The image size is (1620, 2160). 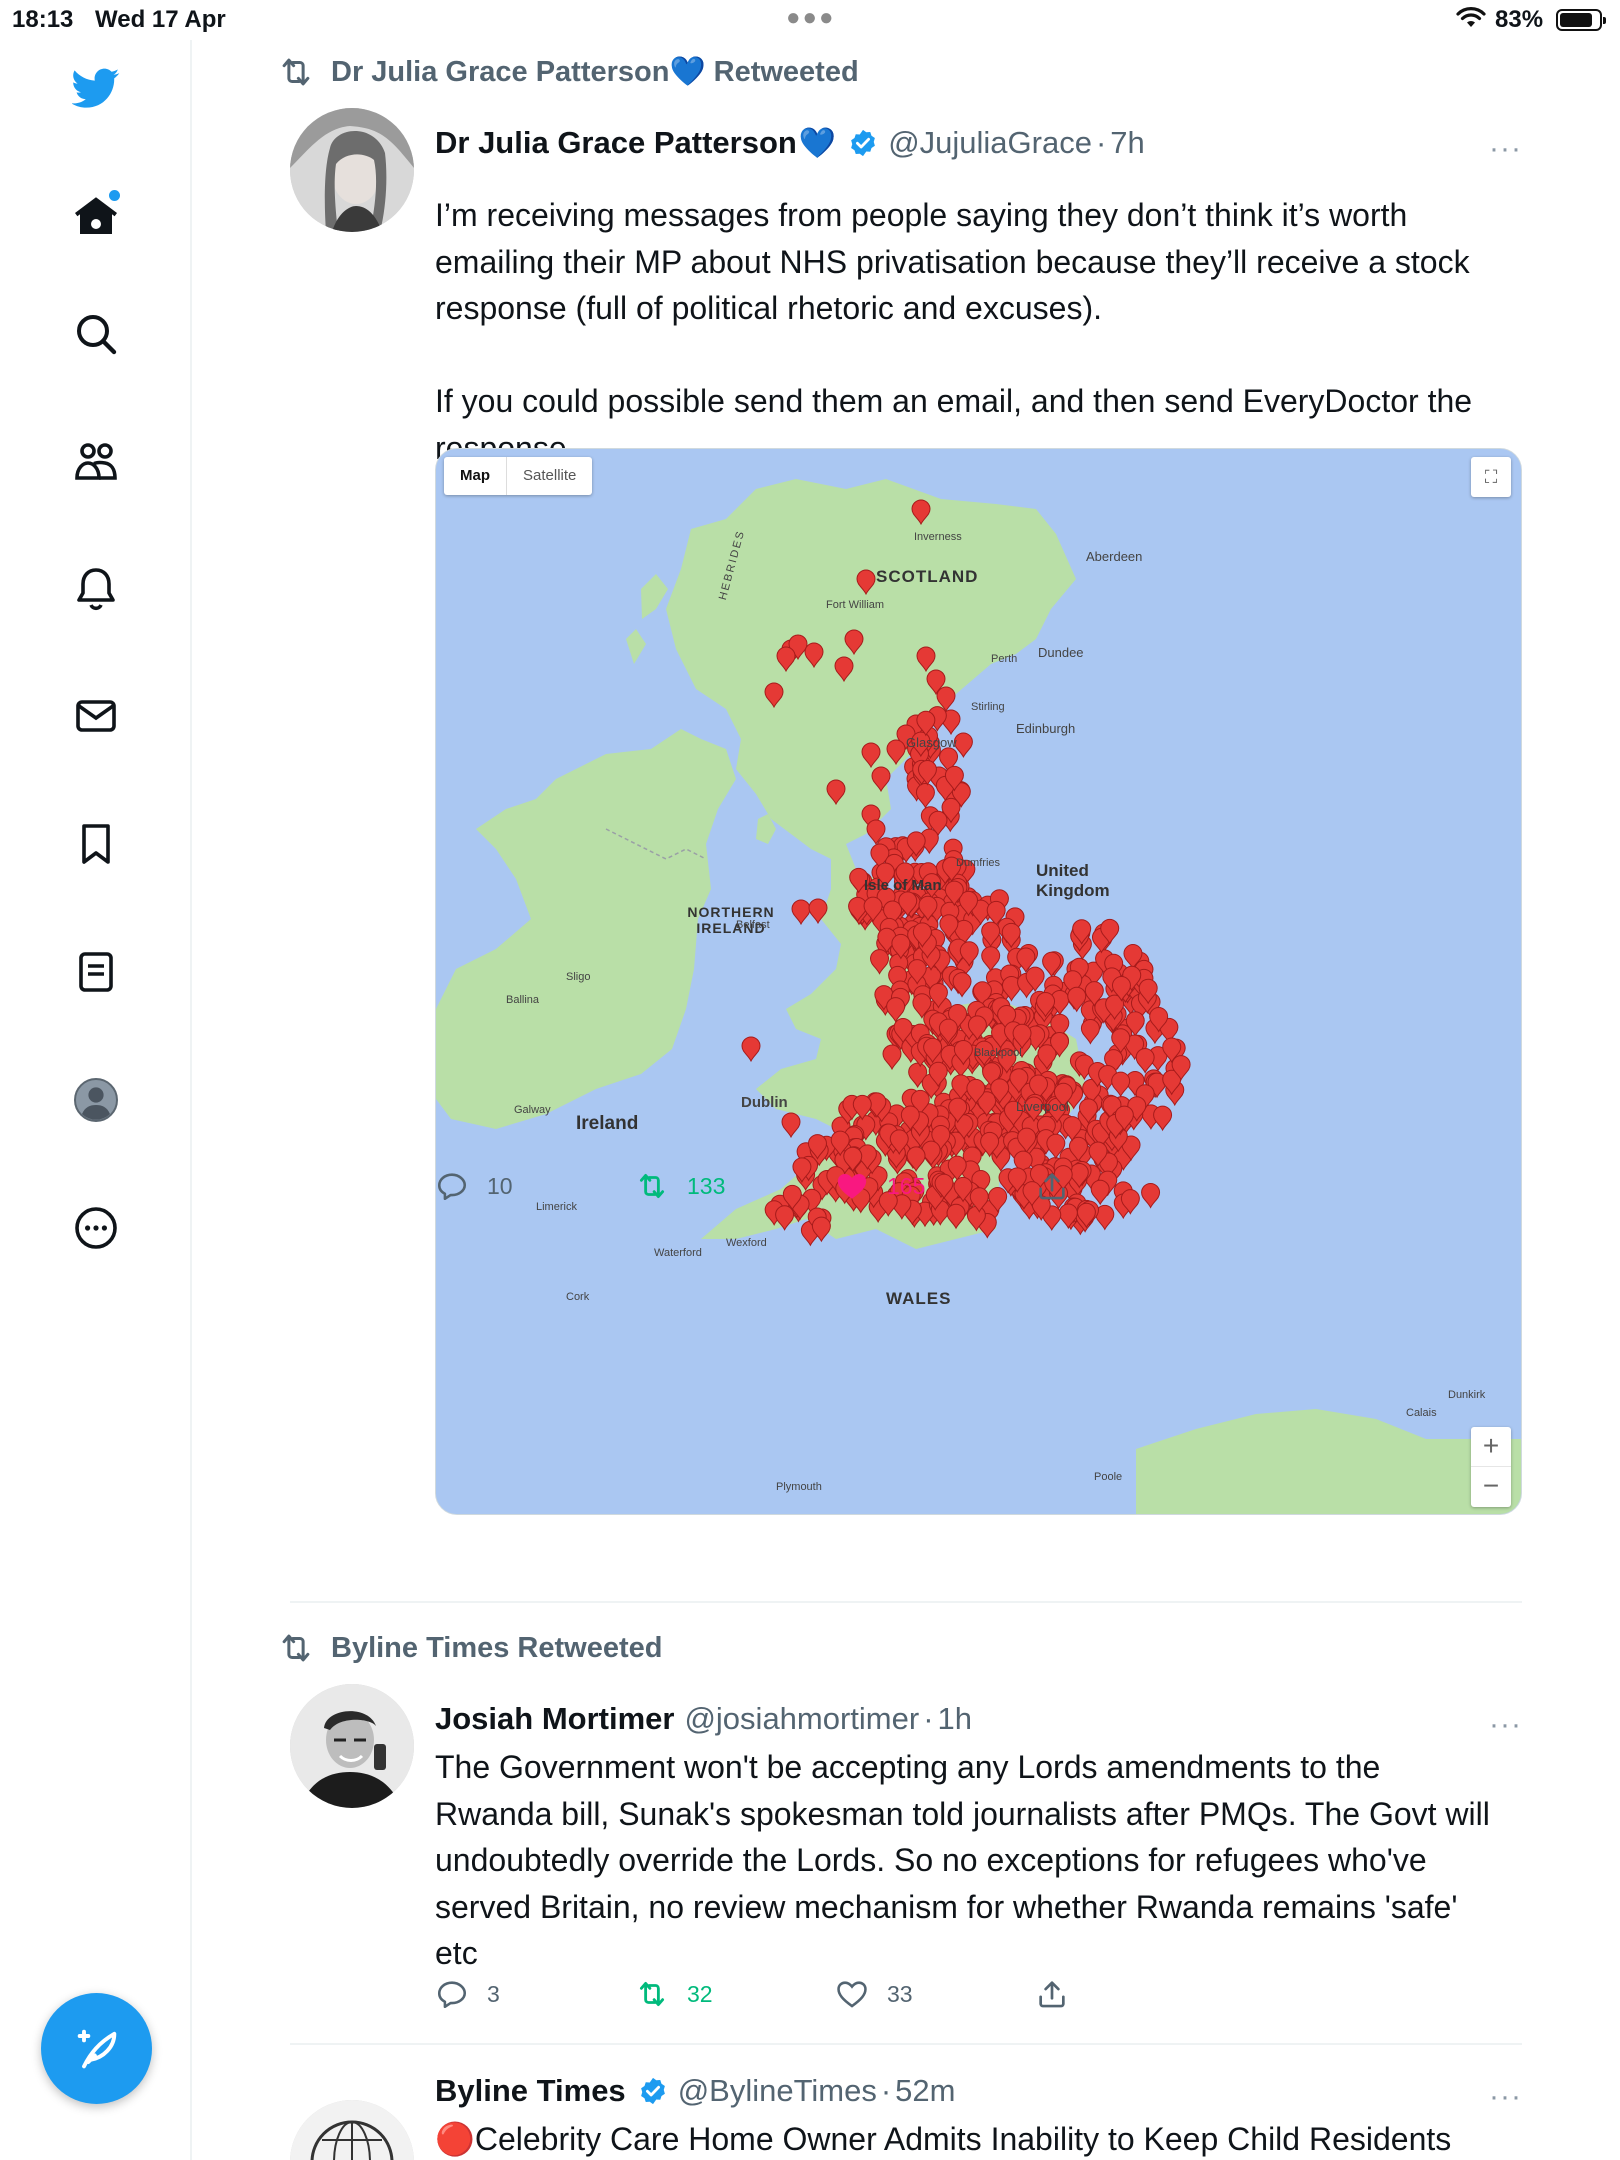 What do you see at coordinates (96, 334) in the screenshot?
I see `search-icon` at bounding box center [96, 334].